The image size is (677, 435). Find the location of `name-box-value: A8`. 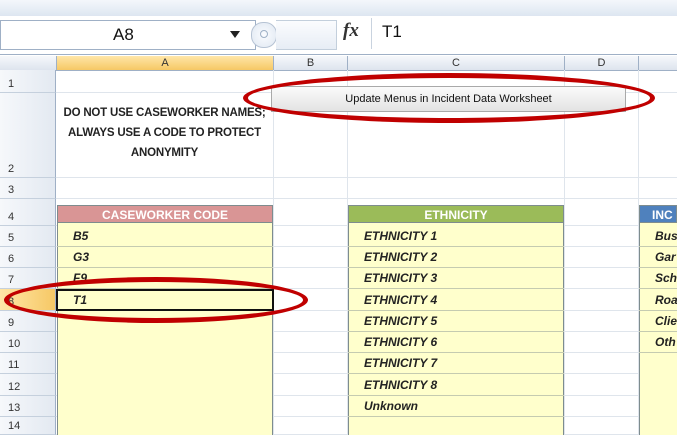

name-box-value: A8 is located at coordinates (123, 34).